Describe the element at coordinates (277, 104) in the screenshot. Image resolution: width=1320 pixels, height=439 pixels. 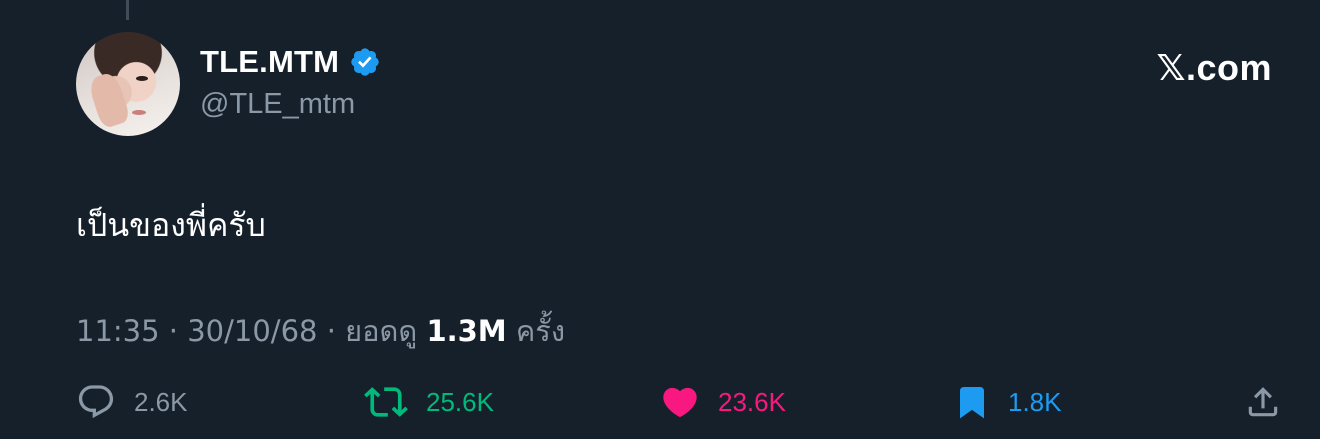
I see `author-handle: @TLE_mtm` at that location.